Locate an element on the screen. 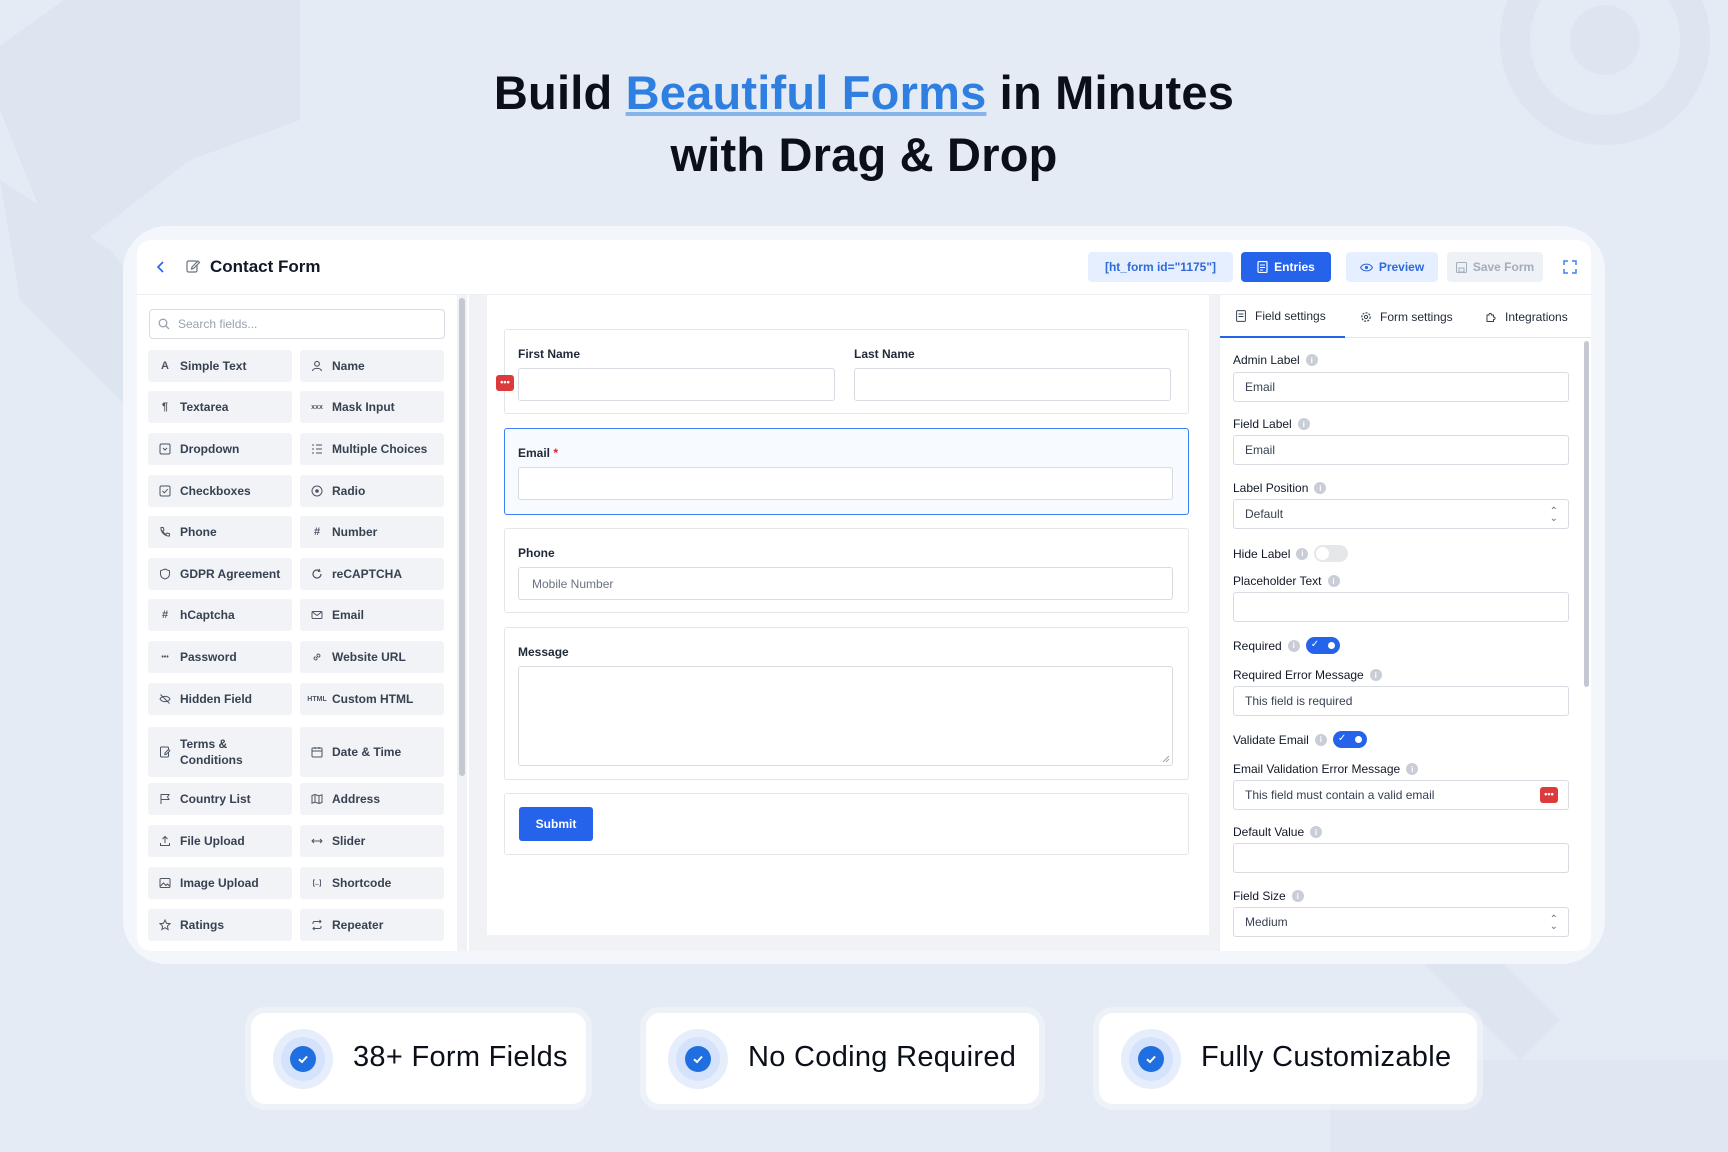 This screenshot has height=1152, width=1728. tab-label: Field settings is located at coordinates (1290, 315).